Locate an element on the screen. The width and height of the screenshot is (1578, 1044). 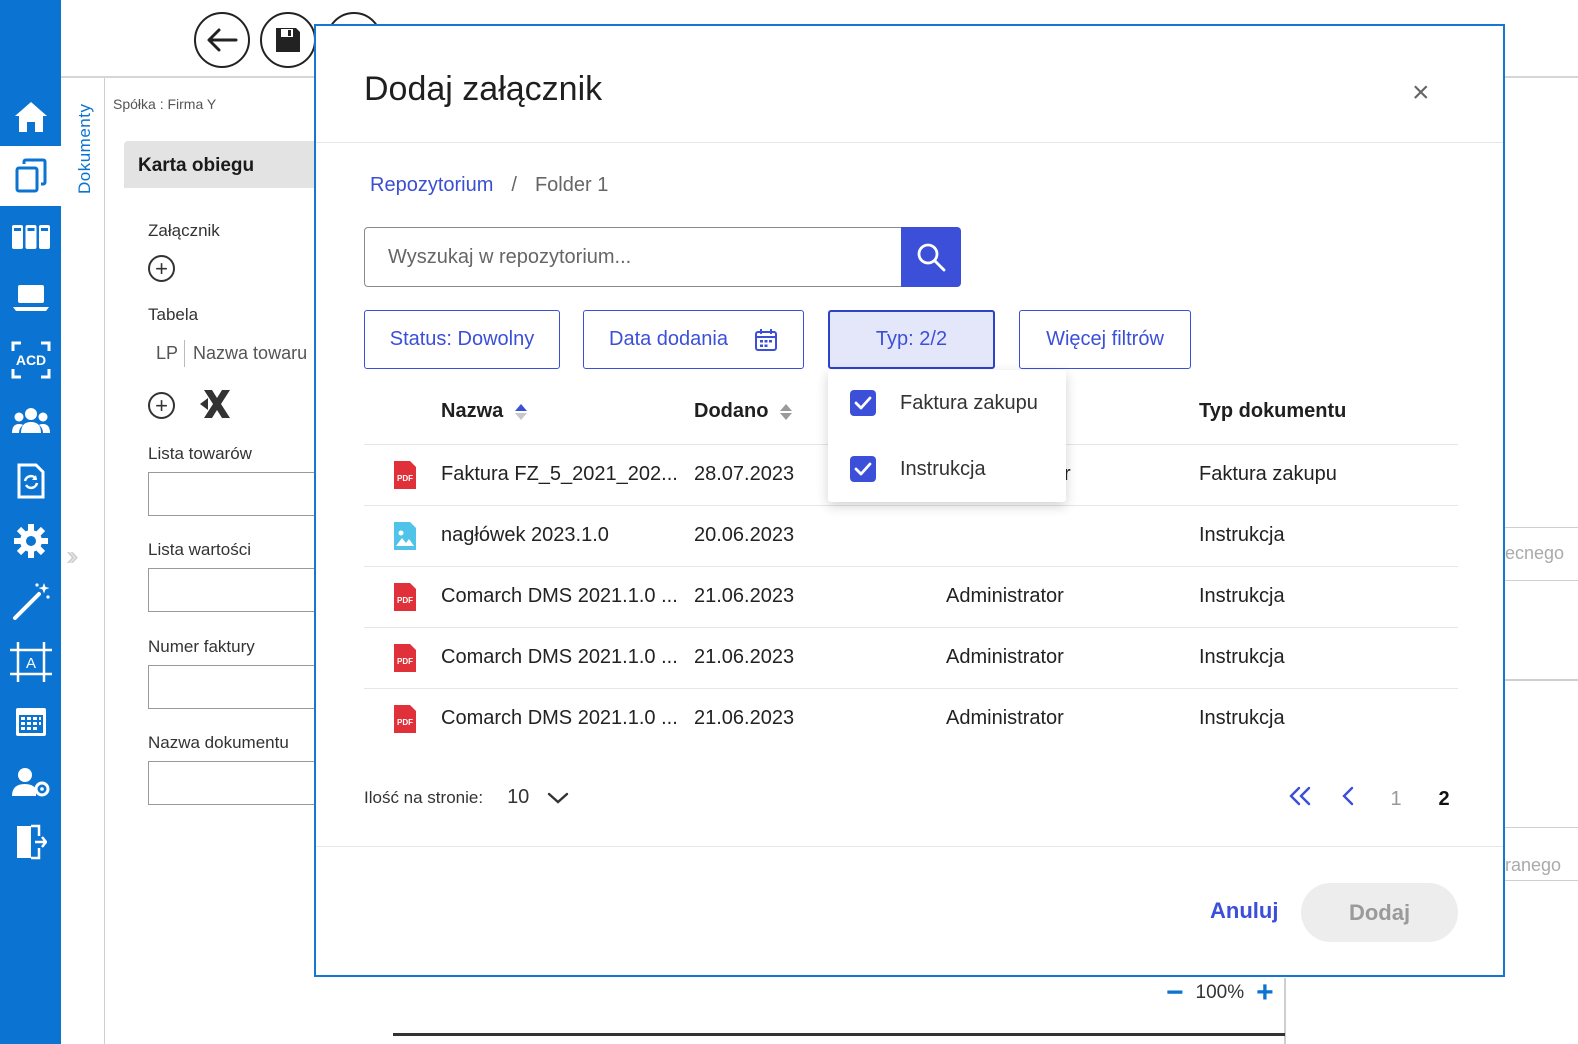
nav-logout-icon is located at coordinates (30, 842).